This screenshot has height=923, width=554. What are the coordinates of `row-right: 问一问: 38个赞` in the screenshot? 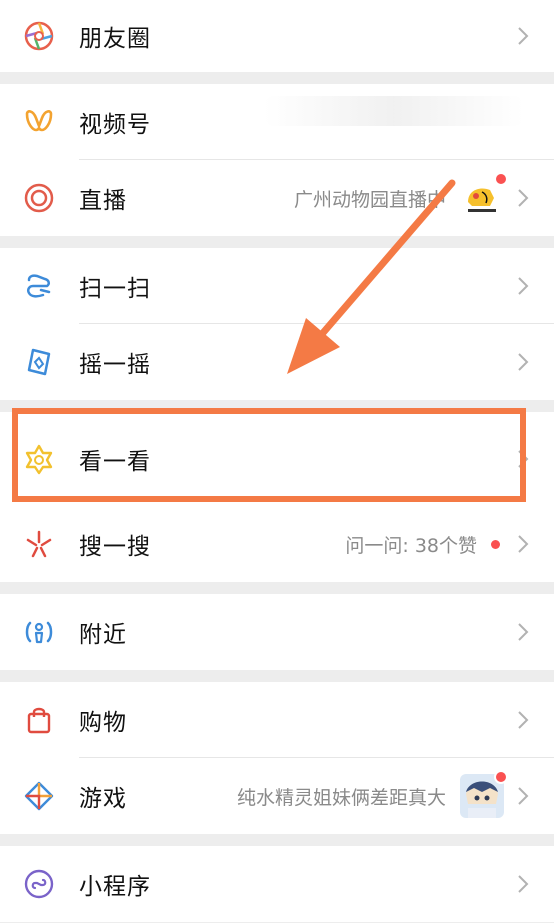 It's located at (438, 544).